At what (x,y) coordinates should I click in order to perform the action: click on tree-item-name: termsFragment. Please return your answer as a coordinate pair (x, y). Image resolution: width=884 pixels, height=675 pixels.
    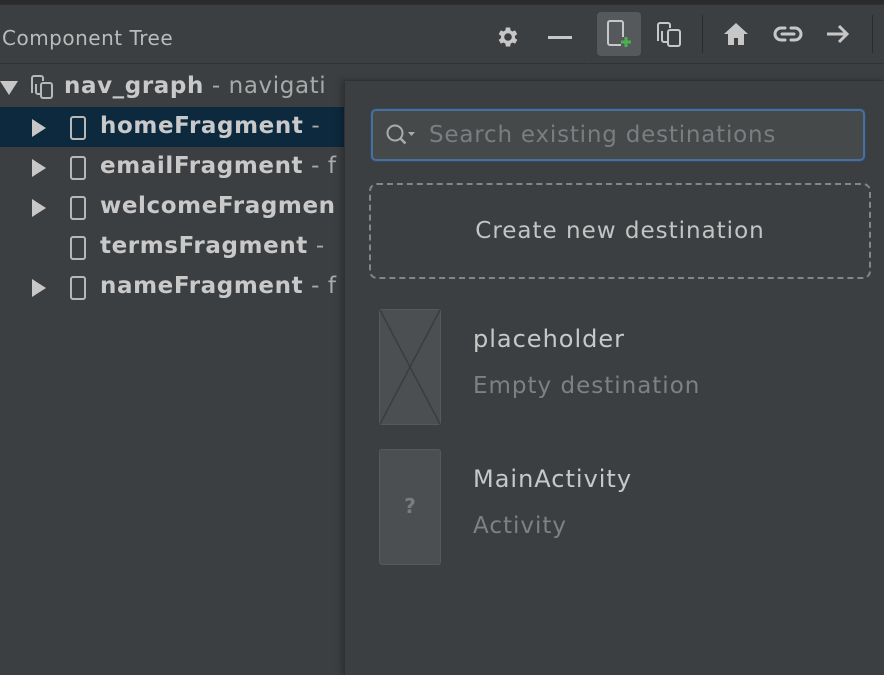
    Looking at the image, I should click on (204, 246).